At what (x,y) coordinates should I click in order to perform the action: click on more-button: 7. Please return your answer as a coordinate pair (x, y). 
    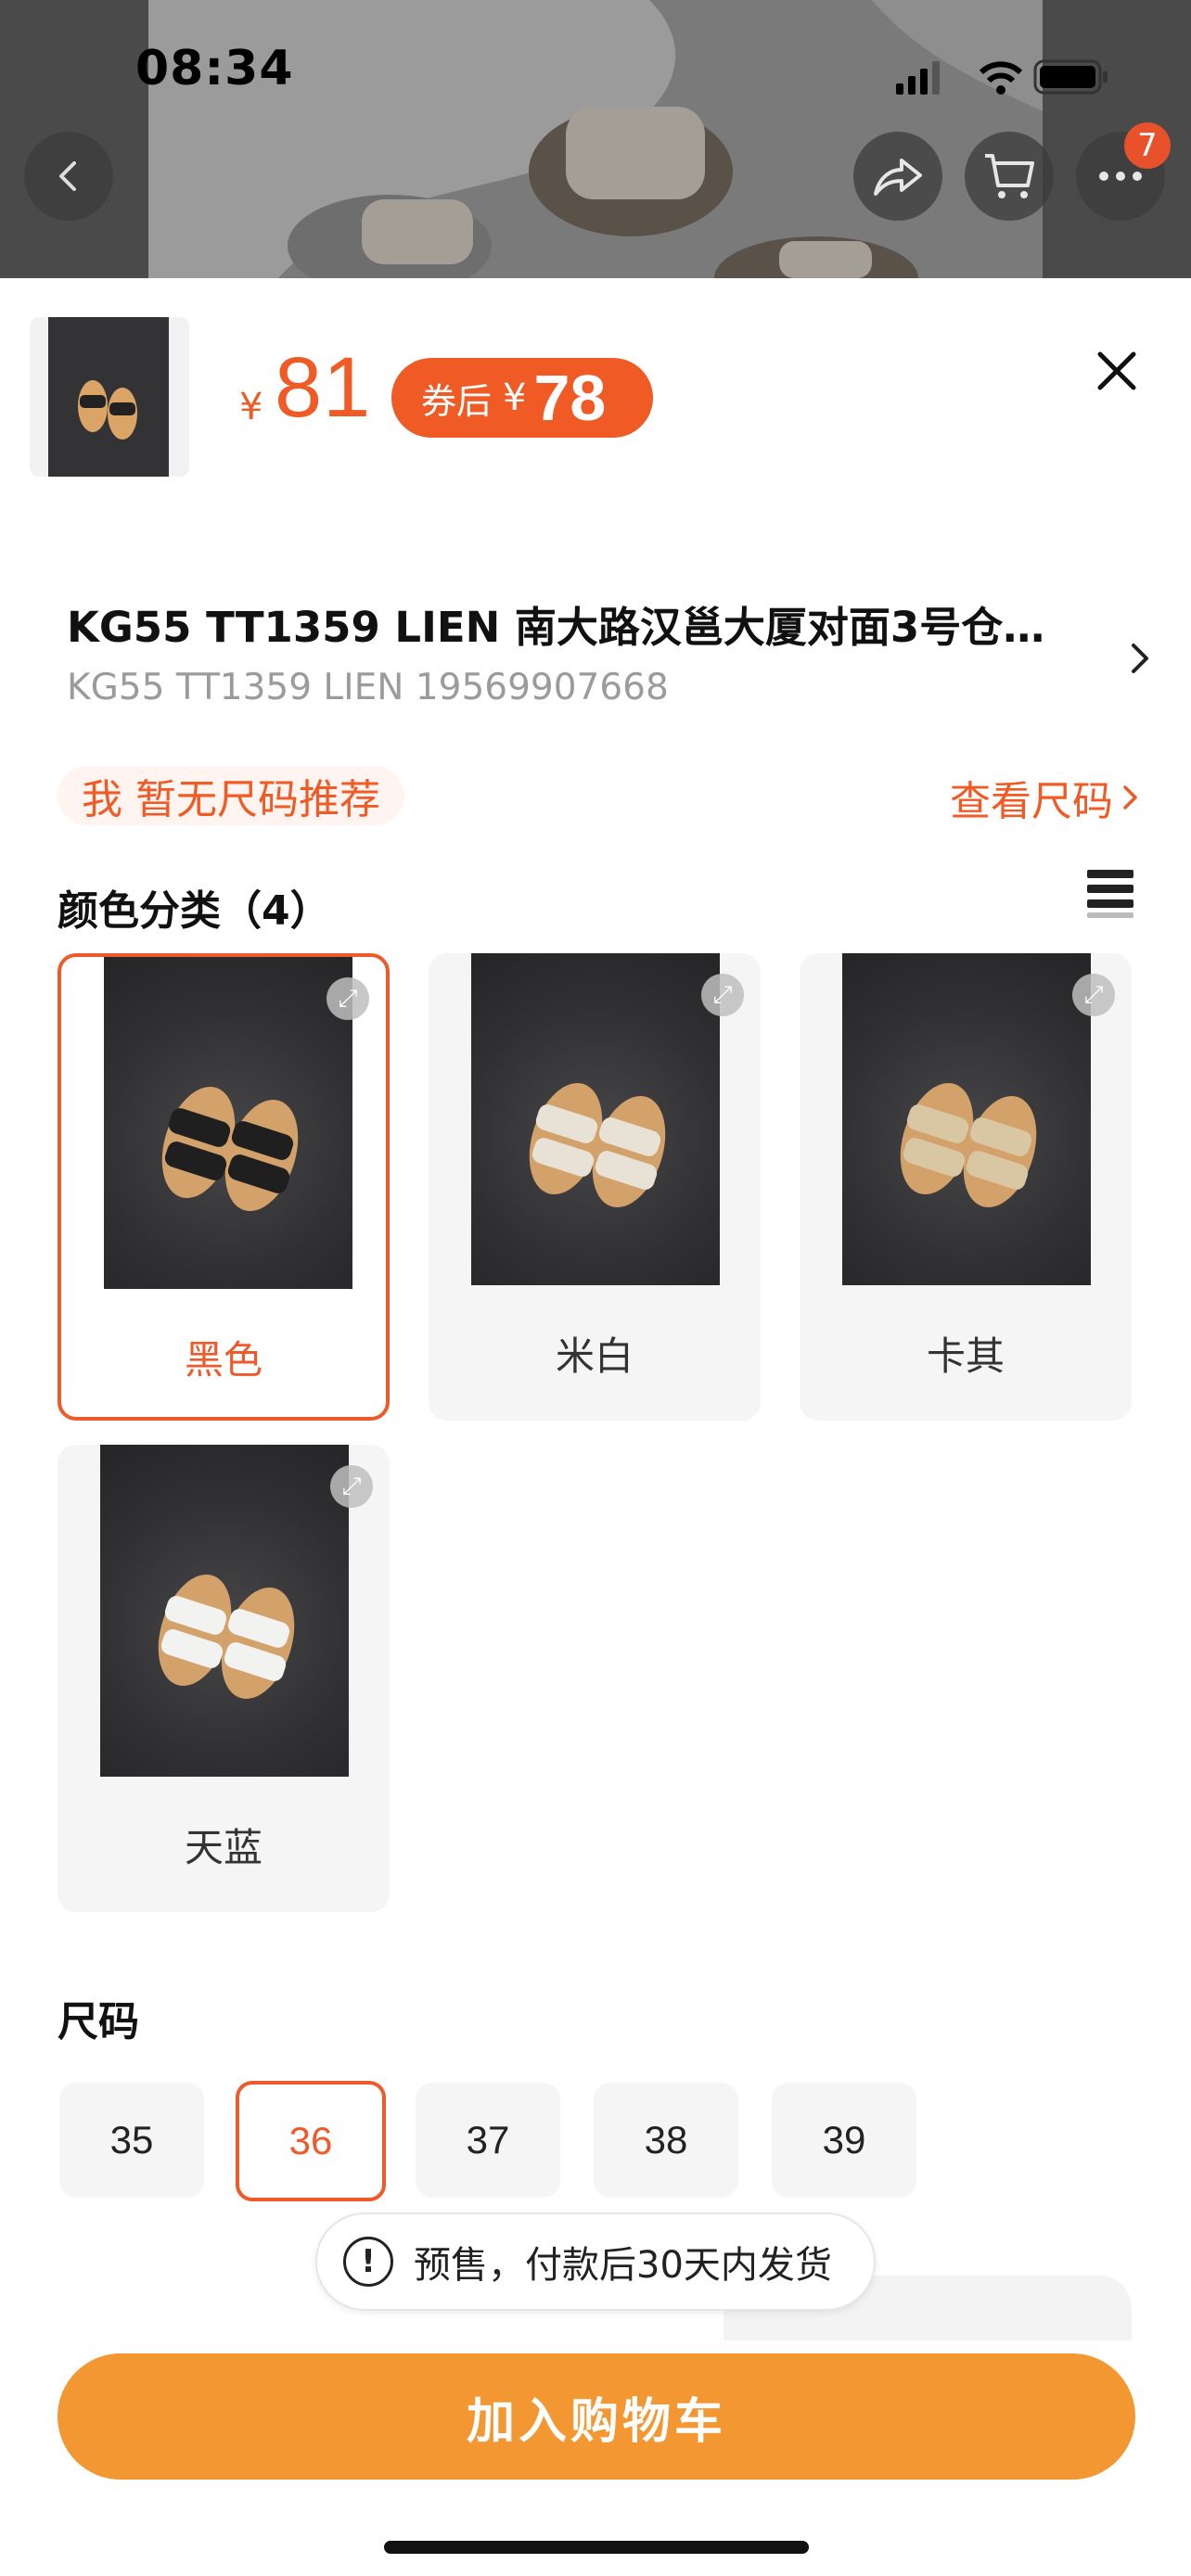
    Looking at the image, I should click on (1123, 171).